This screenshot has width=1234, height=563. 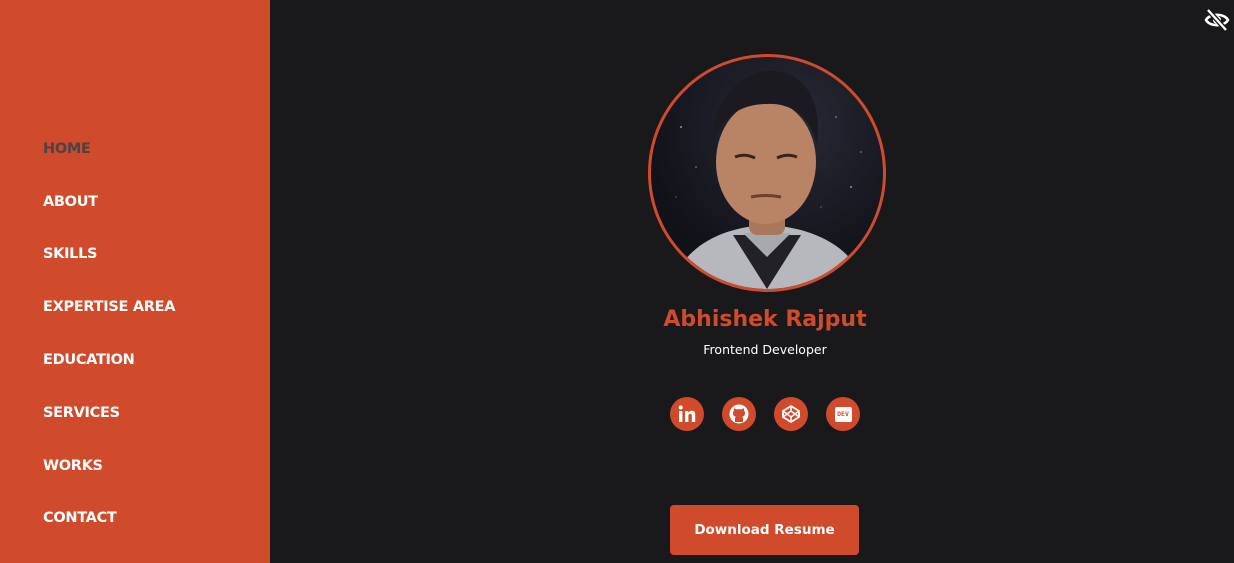 I want to click on linkedin-icon, so click(x=687, y=414).